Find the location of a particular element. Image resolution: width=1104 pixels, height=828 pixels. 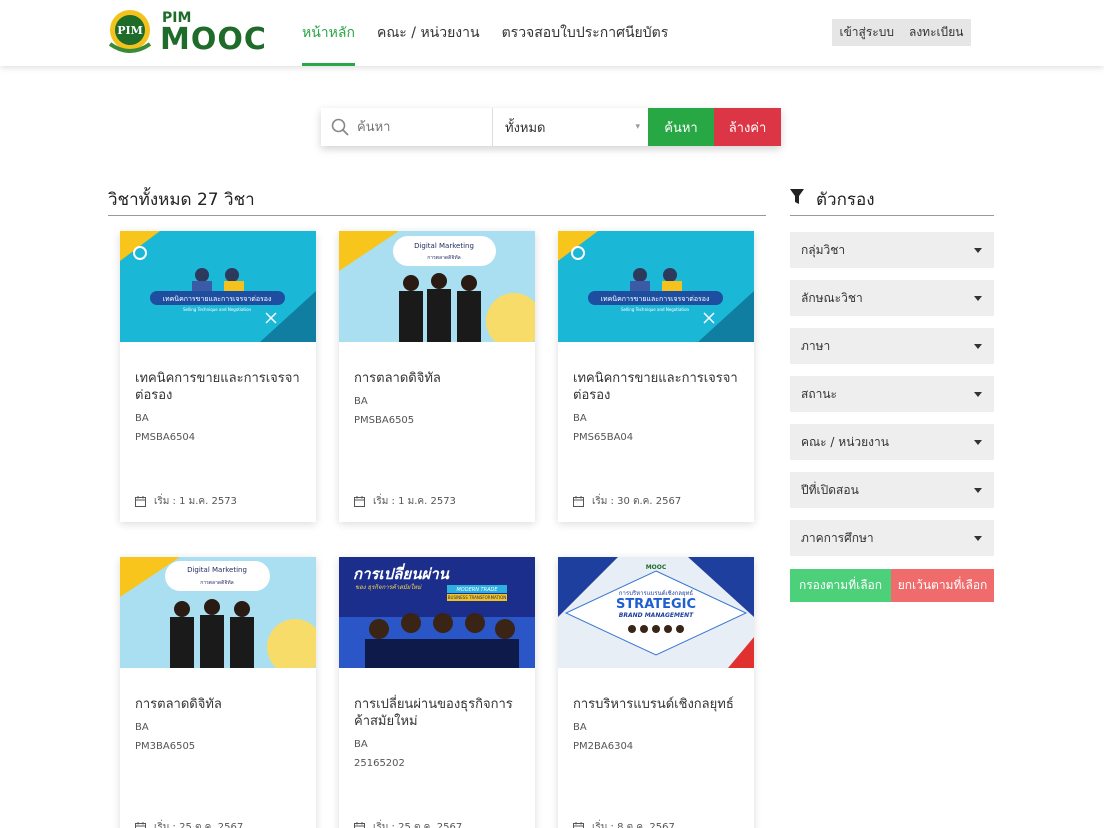

logo-mooc-text: MOOC is located at coordinates (213, 39).